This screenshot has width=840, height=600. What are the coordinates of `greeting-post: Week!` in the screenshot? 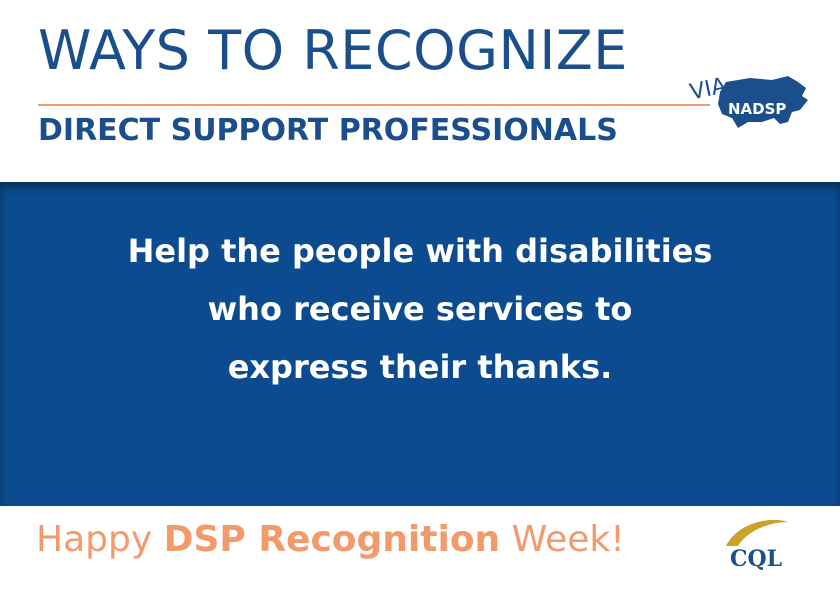 It's located at (562, 539).